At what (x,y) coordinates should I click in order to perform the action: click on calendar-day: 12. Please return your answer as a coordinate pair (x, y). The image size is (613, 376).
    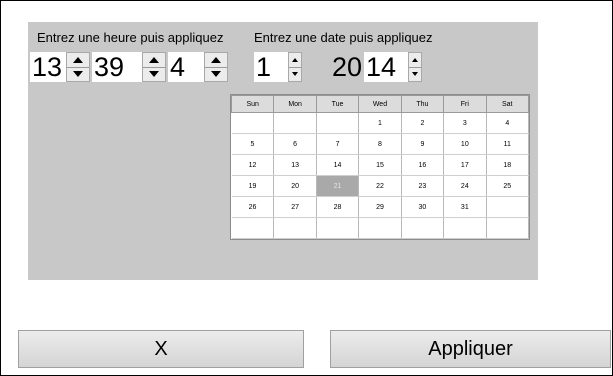
    Looking at the image, I should click on (253, 165).